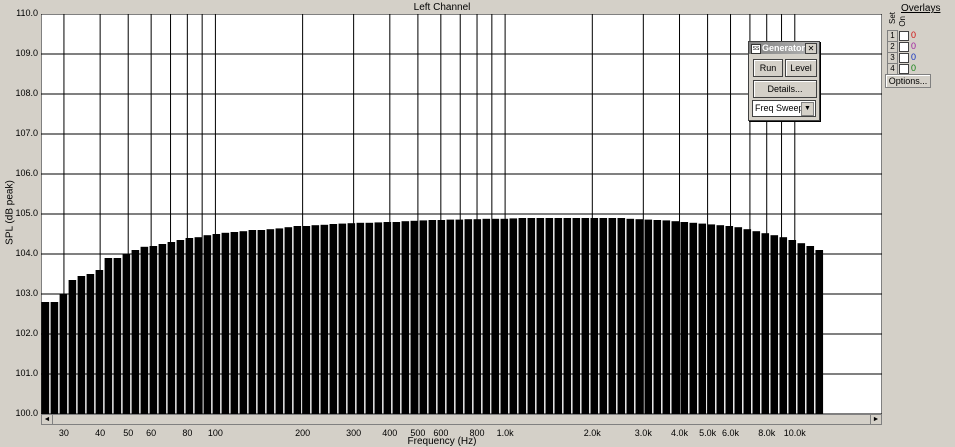 Image resolution: width=955 pixels, height=447 pixels. I want to click on generator-titlebar: SS Generator ✕, so click(784, 48).